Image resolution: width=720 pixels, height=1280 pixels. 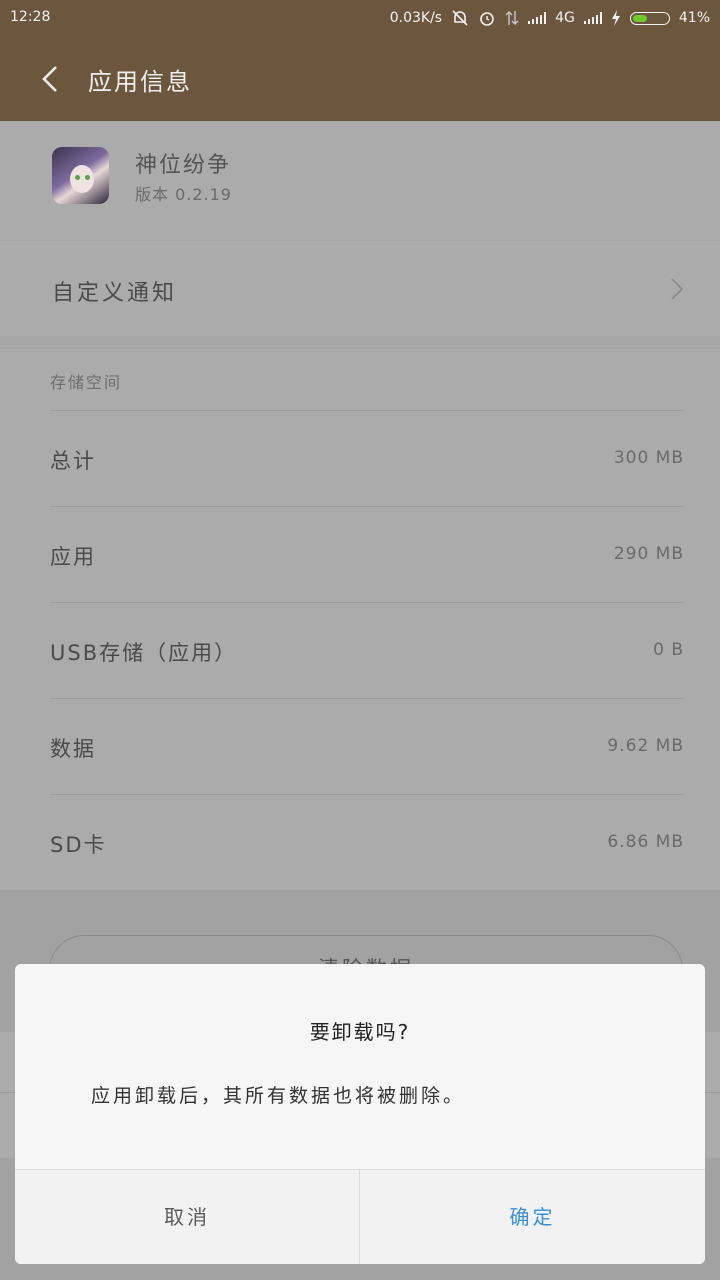 I want to click on cancel-button: 取消, so click(x=187, y=1217).